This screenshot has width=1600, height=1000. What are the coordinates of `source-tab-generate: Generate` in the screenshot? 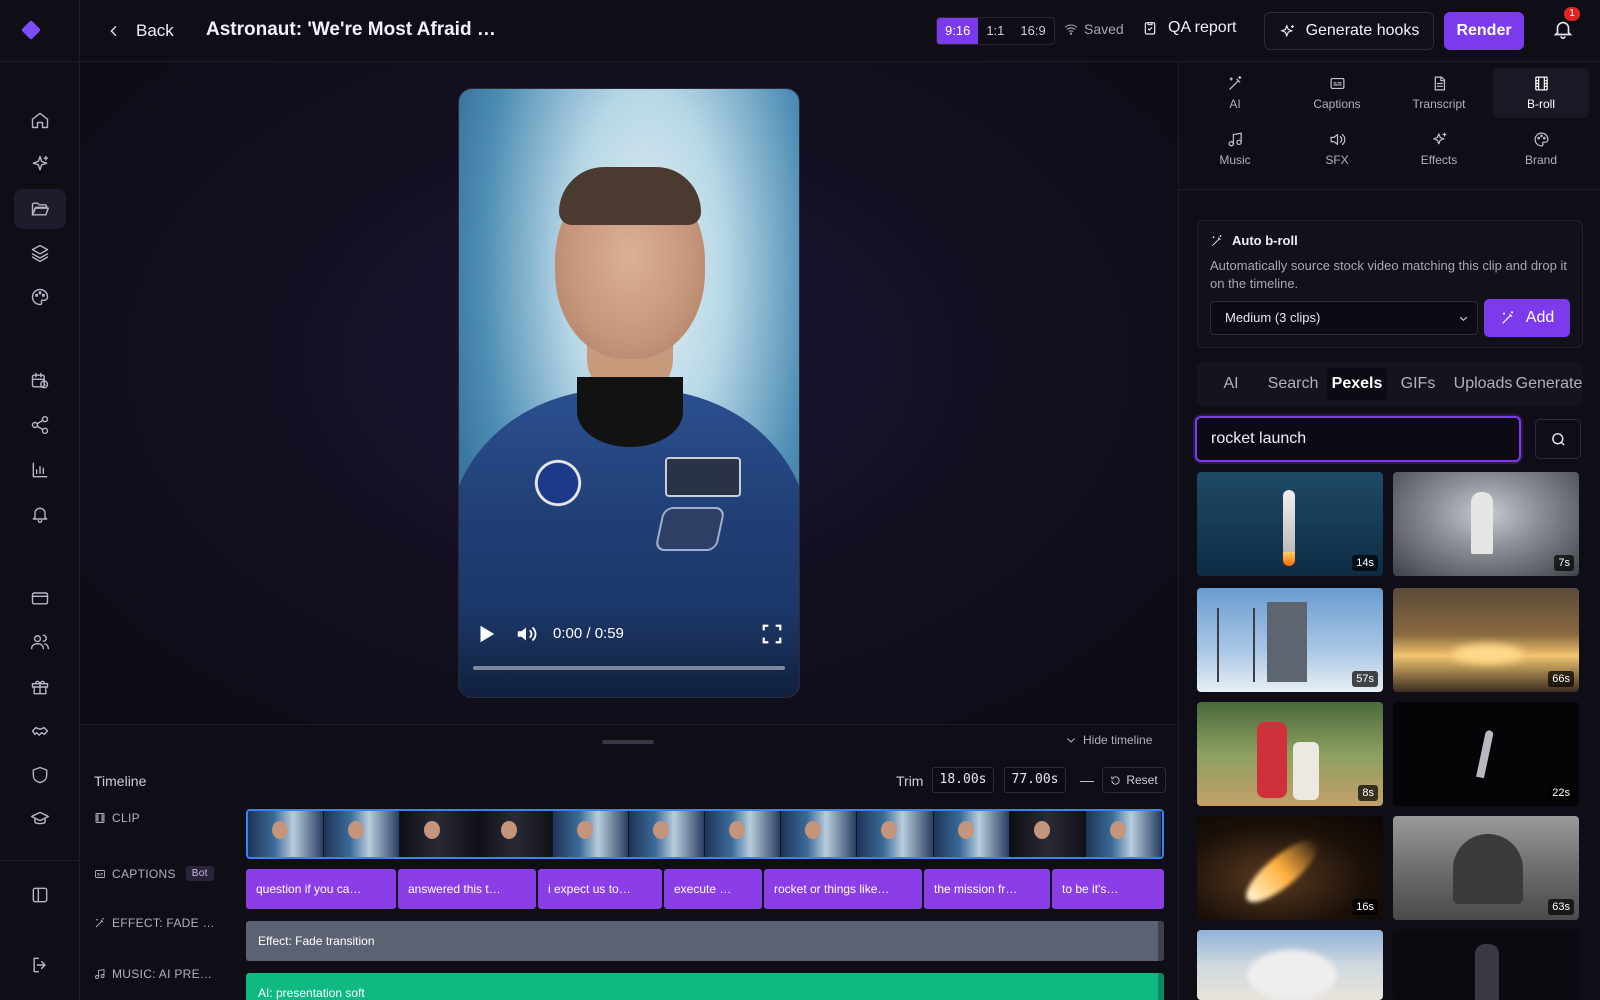 It's located at (1549, 384).